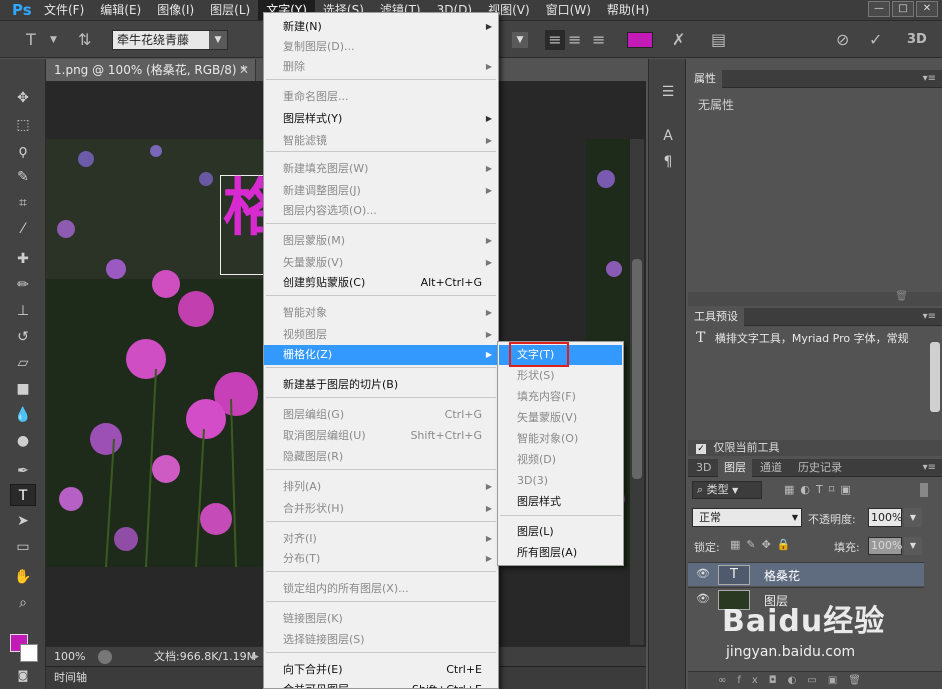 This screenshot has height=689, width=942. I want to click on layer-row: 👁 T 格桑花, so click(806, 574).